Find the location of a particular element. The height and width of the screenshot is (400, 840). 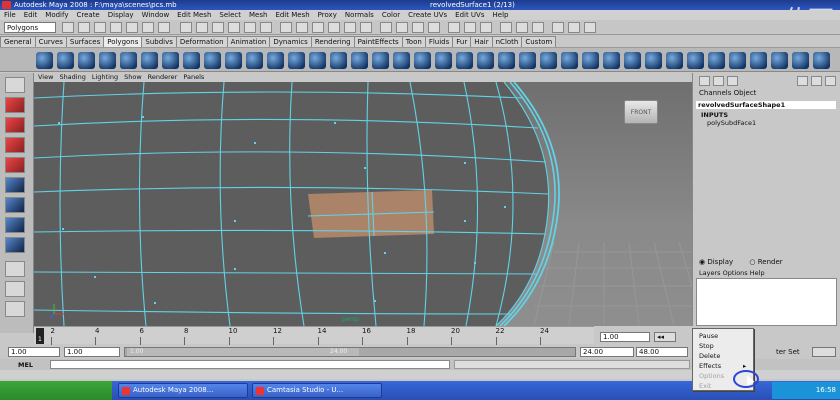

menu-item: Normals is located at coordinates (359, 15).